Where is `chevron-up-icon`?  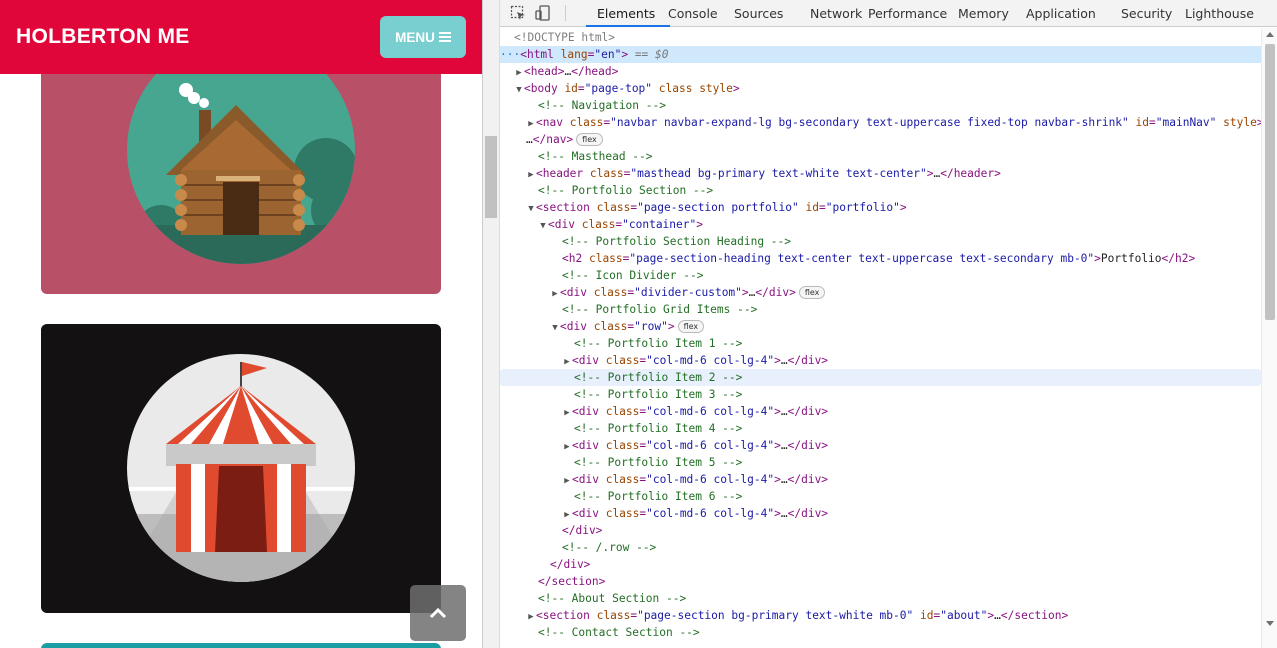
chevron-up-icon is located at coordinates (438, 613).